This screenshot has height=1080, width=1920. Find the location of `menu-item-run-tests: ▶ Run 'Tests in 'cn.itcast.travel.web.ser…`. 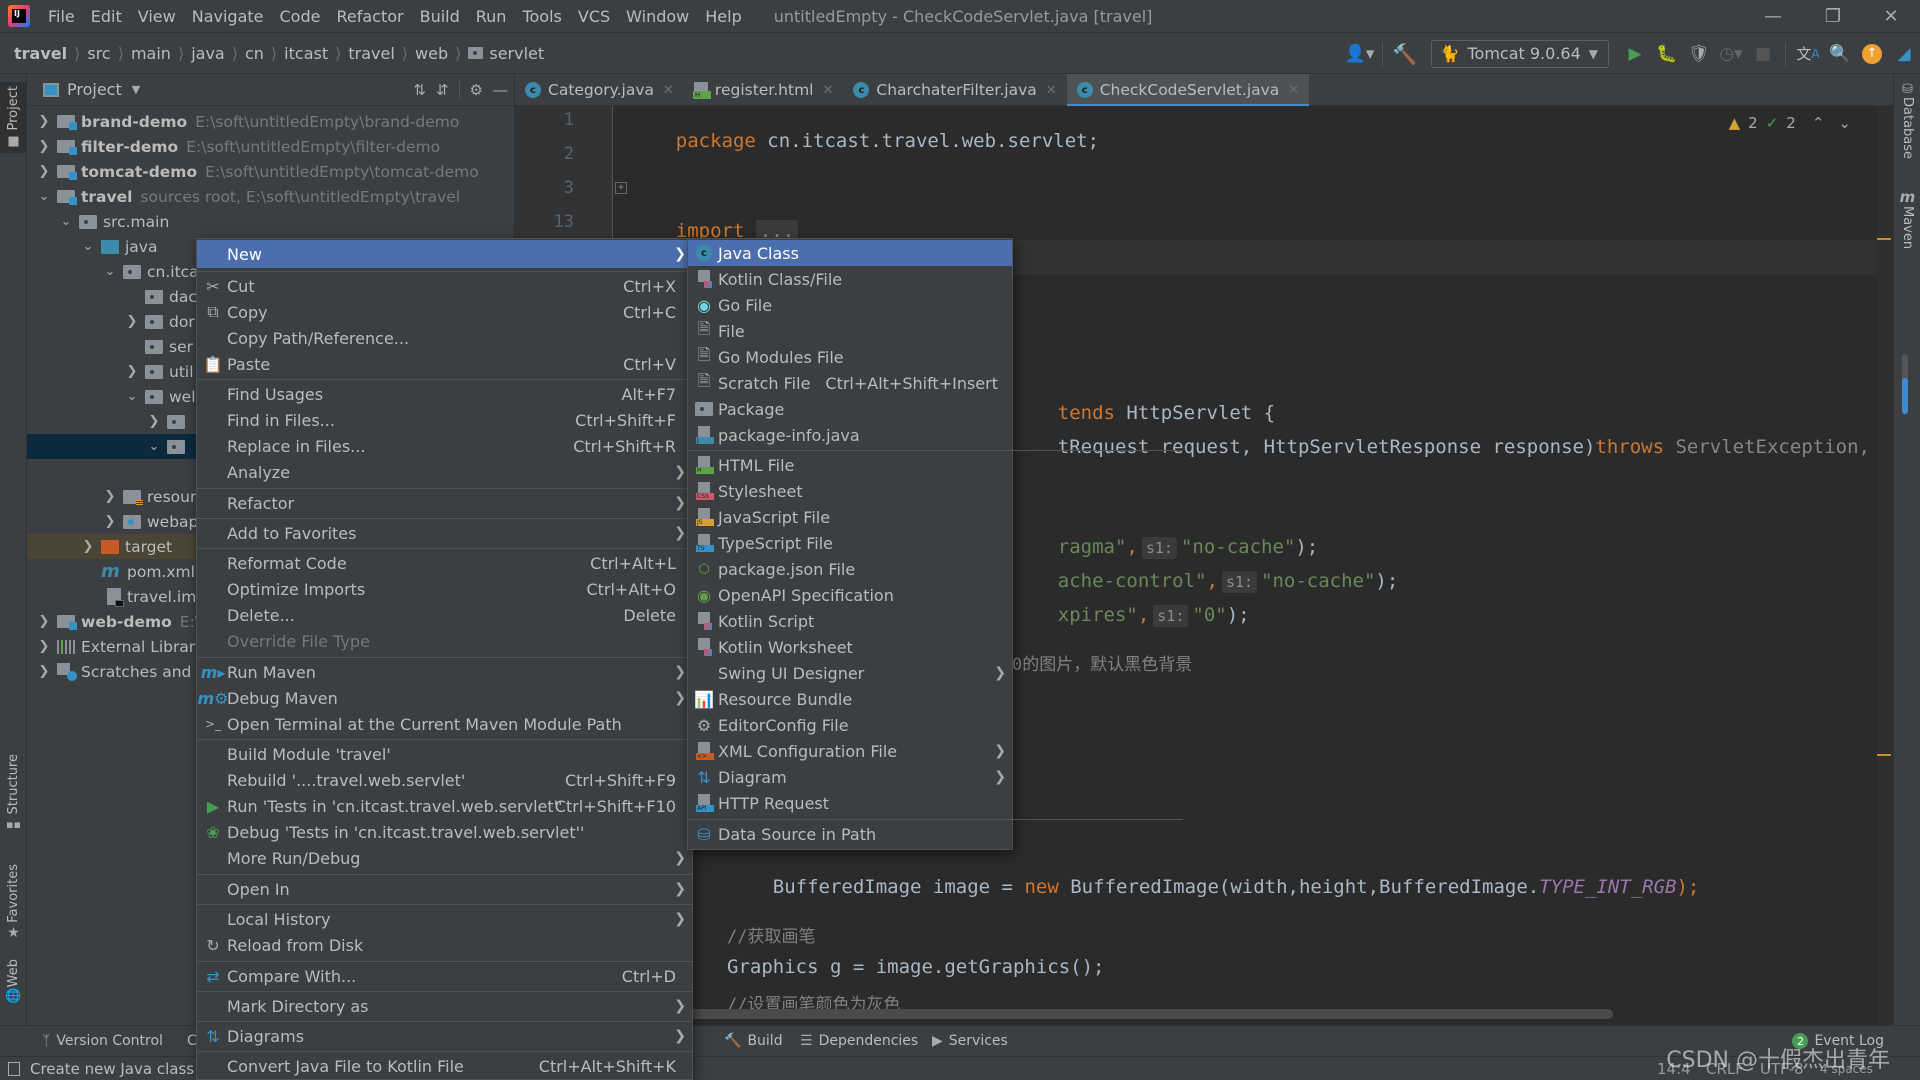

menu-item-run-tests: ▶ Run 'Tests in 'cn.itcast.travel.web.ser… is located at coordinates (444, 806).